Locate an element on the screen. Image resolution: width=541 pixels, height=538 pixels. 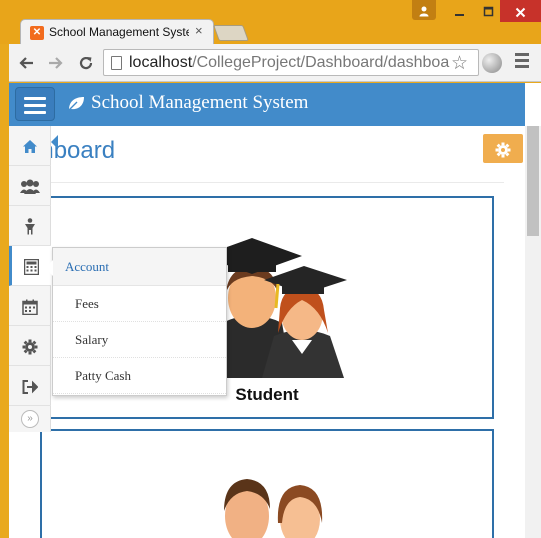
back-arrow-icon is located at coordinates (26, 62).